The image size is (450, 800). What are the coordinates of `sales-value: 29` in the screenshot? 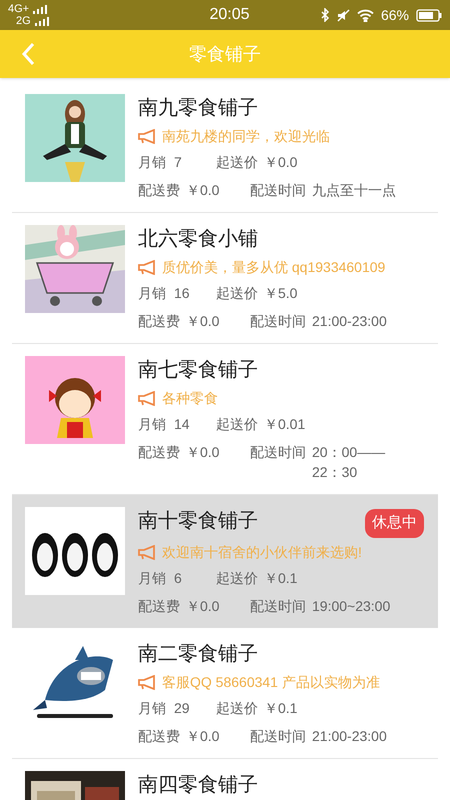 It's located at (182, 708).